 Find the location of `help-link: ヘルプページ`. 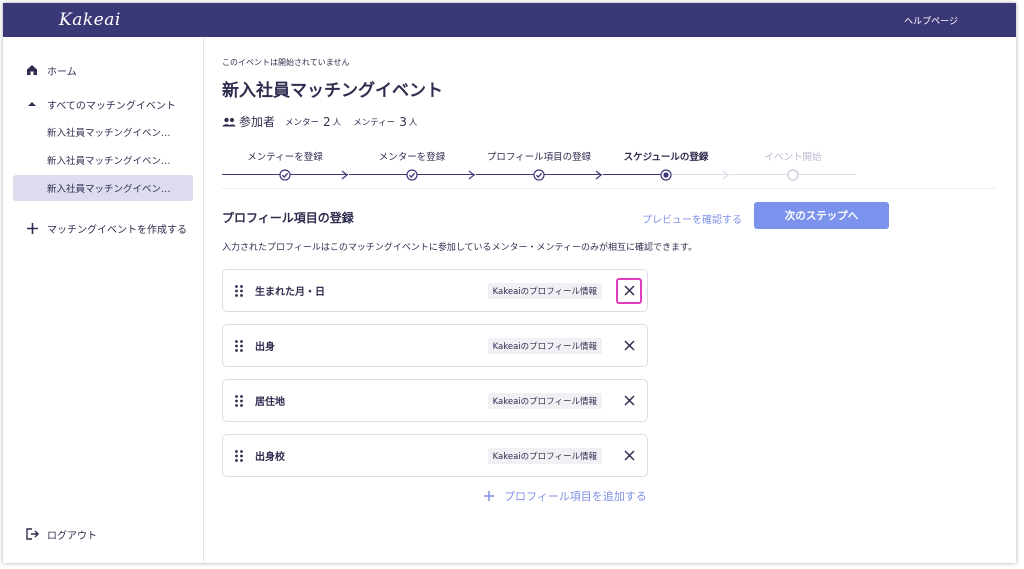

help-link: ヘルプページ is located at coordinates (931, 20).